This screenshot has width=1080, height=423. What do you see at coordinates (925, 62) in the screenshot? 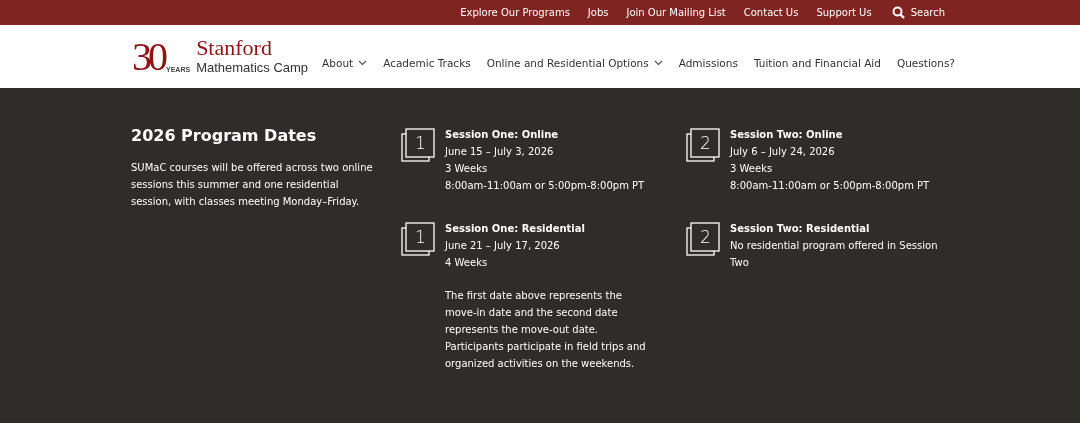
I see `nav-item: Questions?` at bounding box center [925, 62].